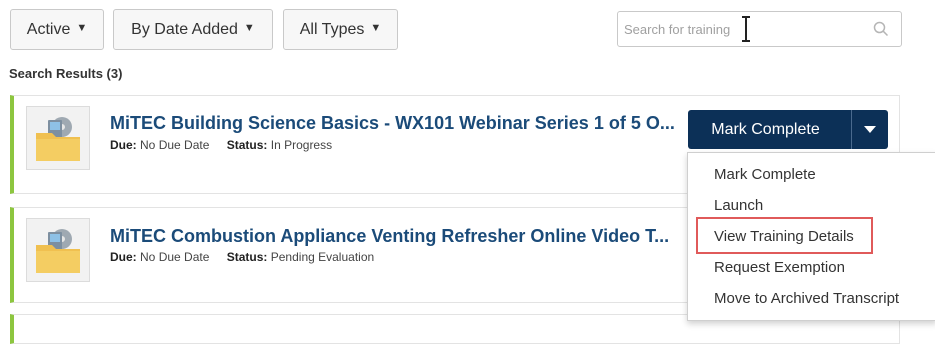 The image size is (935, 344). Describe the element at coordinates (322, 257) in the screenshot. I see `status-value: Pending Evaluation` at that location.